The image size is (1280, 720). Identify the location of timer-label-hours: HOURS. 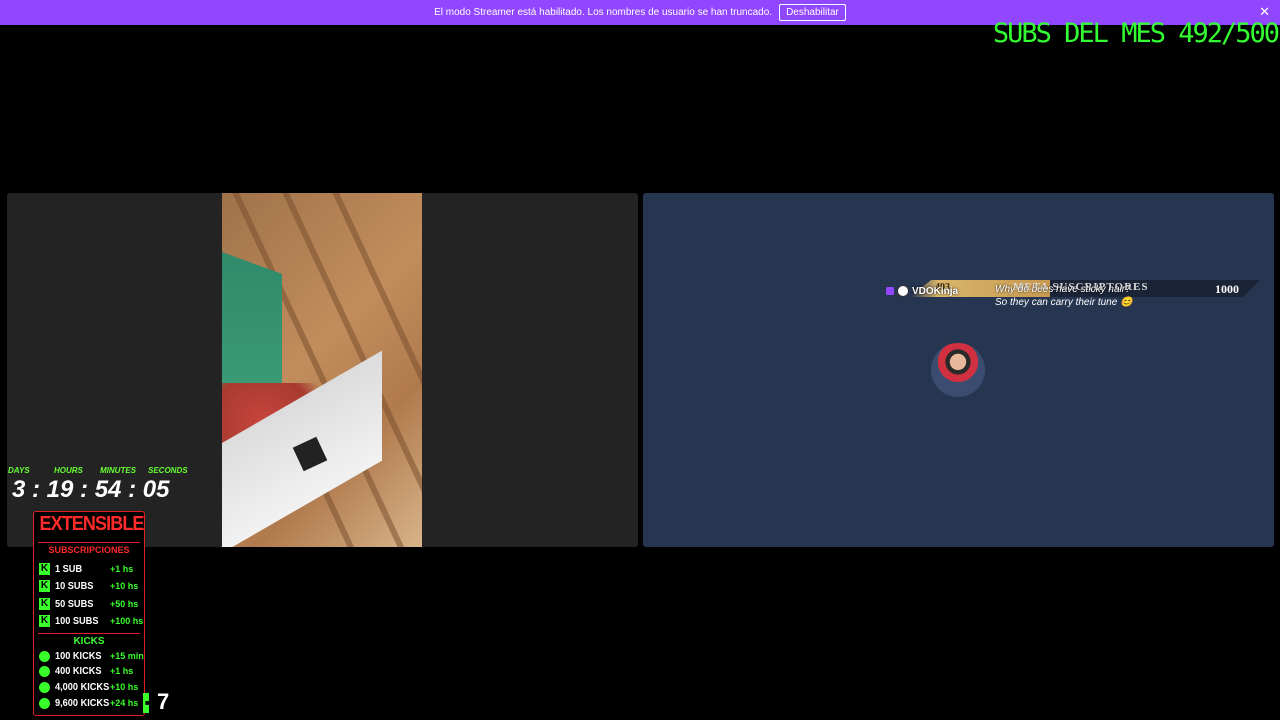
(68, 470).